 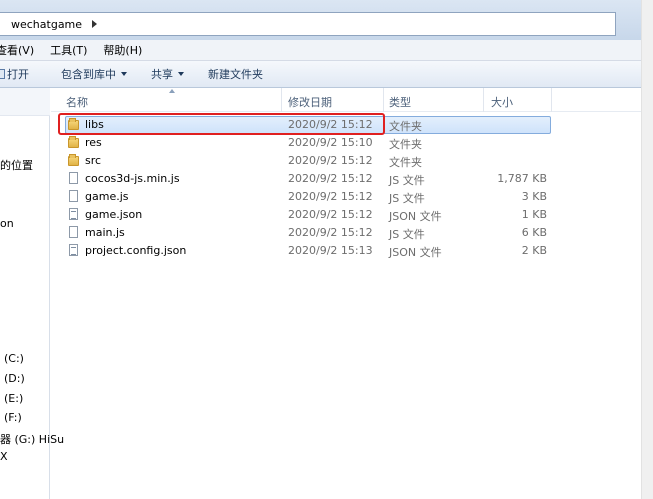 I want to click on file-row-main-js: main.js 2020/9/2 15:12 JS 文件 6 KB, so click(x=352, y=233).